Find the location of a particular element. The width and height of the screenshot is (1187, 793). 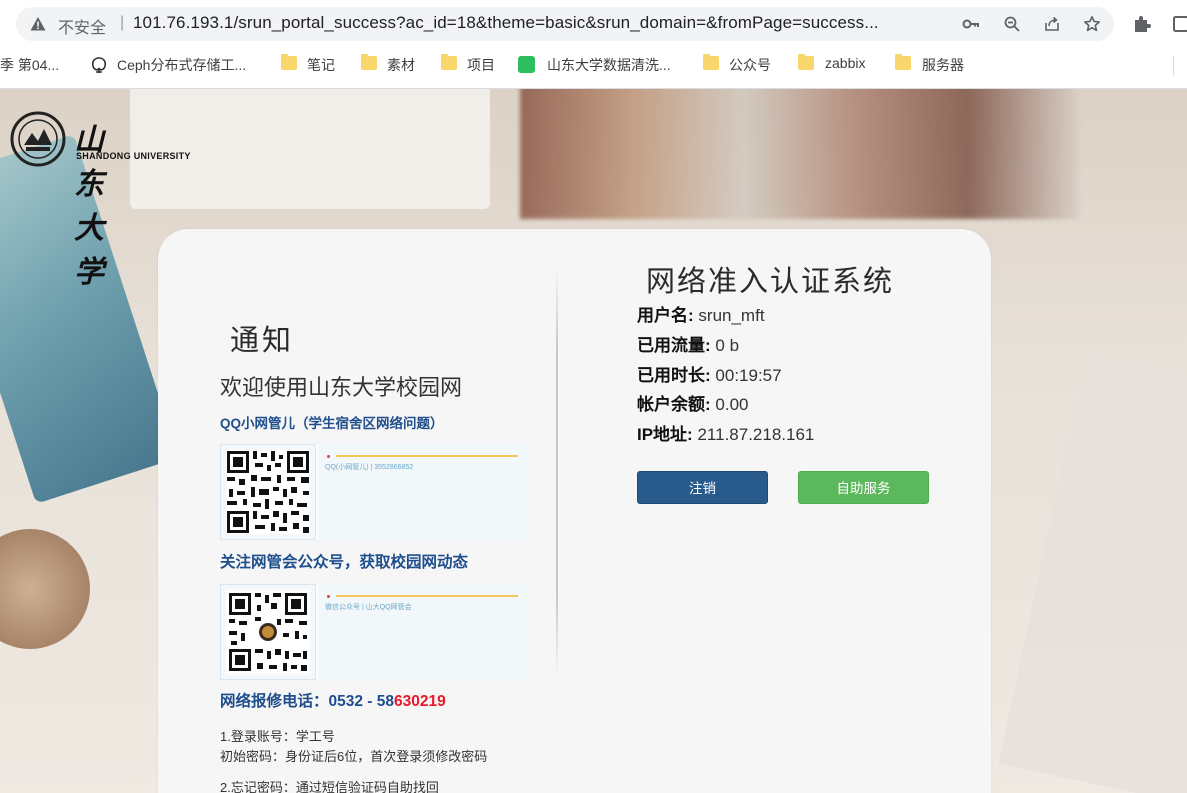

instruction-line: 2.忘记密码：通过短信验证码自助找回 is located at coordinates (329, 786).